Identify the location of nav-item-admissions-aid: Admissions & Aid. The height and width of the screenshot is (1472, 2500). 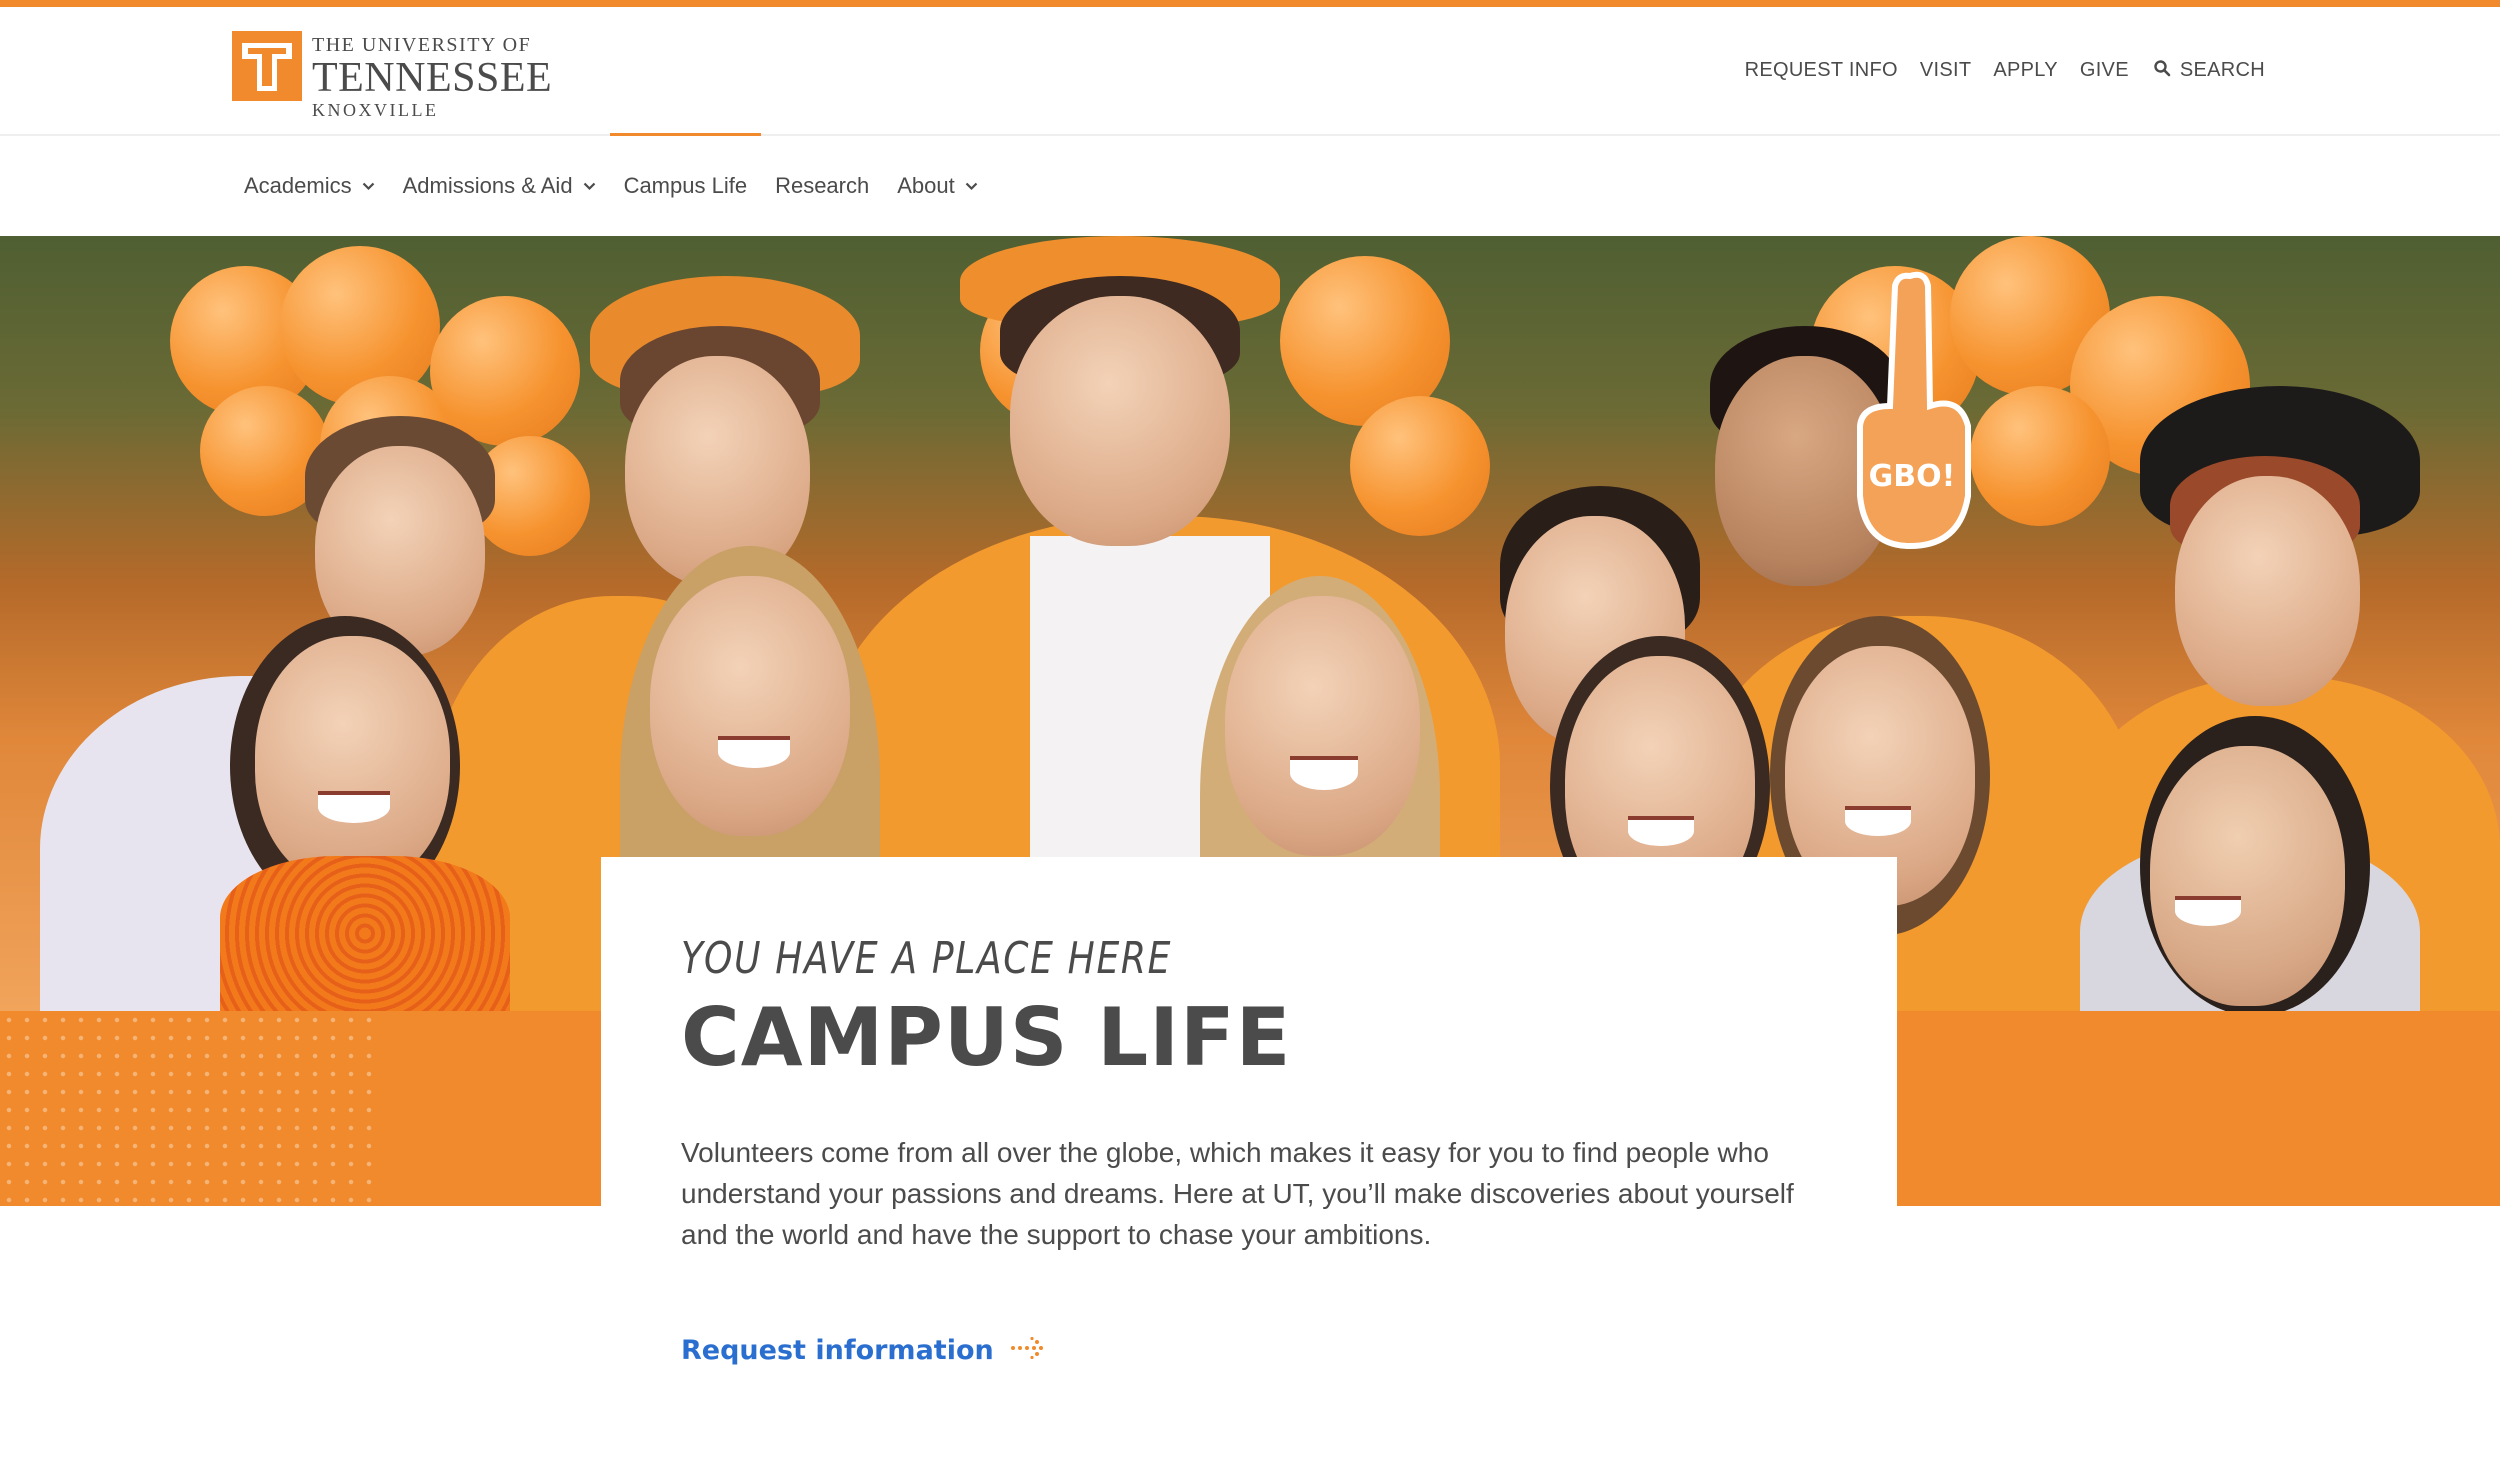
(499, 186).